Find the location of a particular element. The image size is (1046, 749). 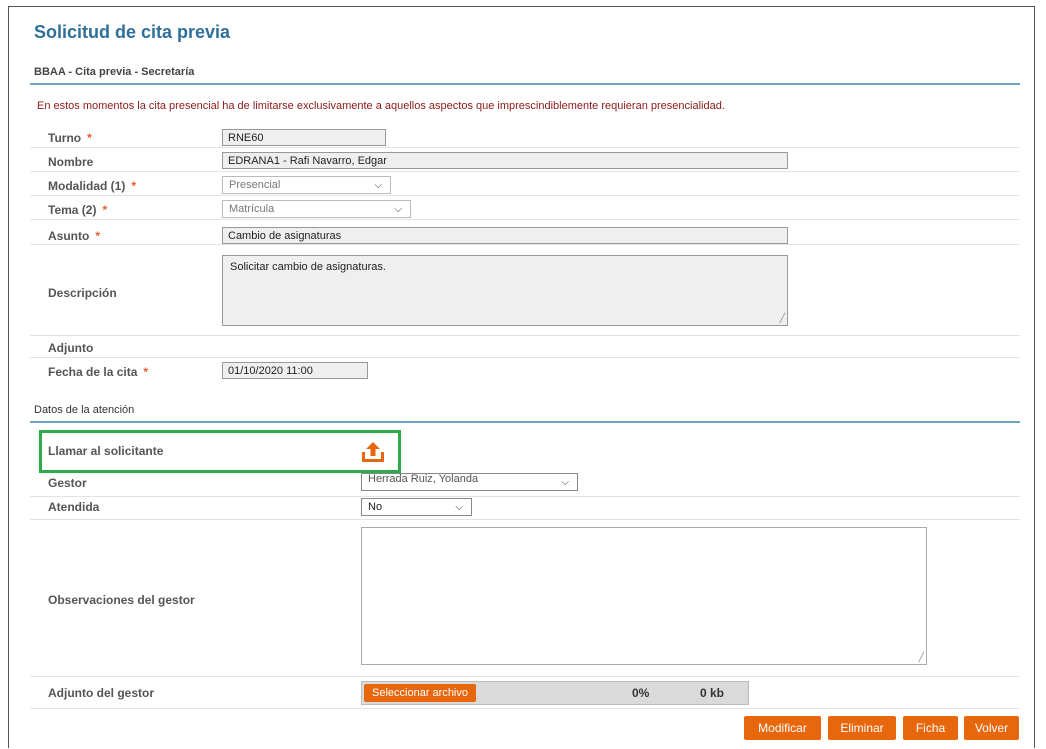

turno-field: RNE60 is located at coordinates (304, 137).